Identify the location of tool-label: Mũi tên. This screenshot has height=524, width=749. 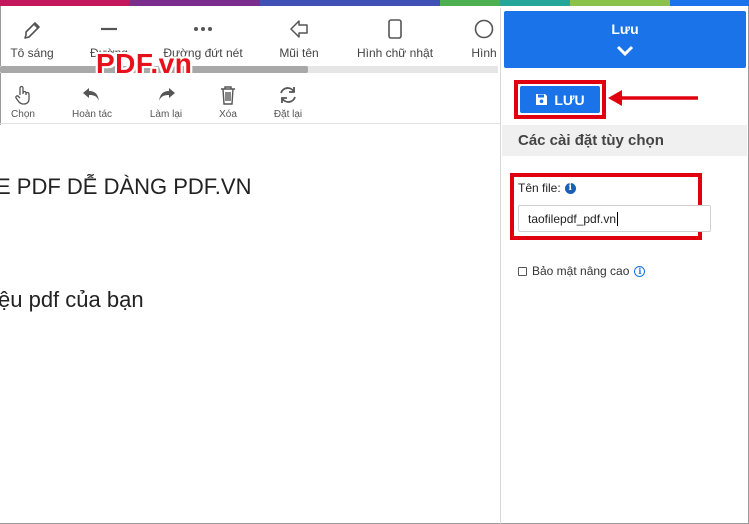
(299, 53).